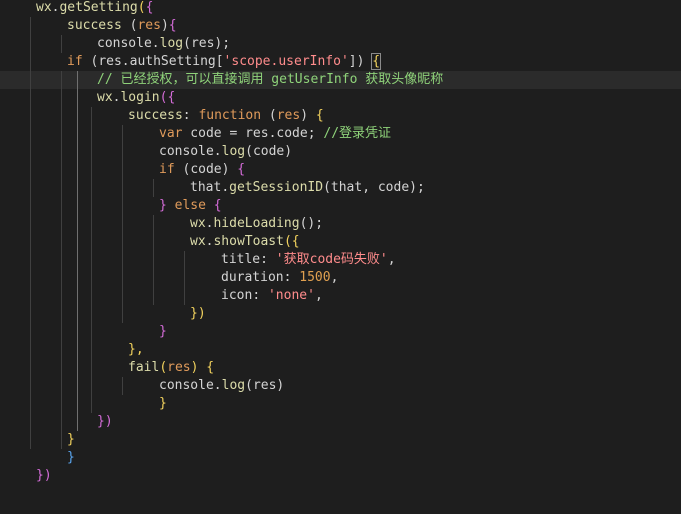 This screenshot has width=681, height=514. Describe the element at coordinates (222, 43) in the screenshot. I see `code-token: );` at that location.